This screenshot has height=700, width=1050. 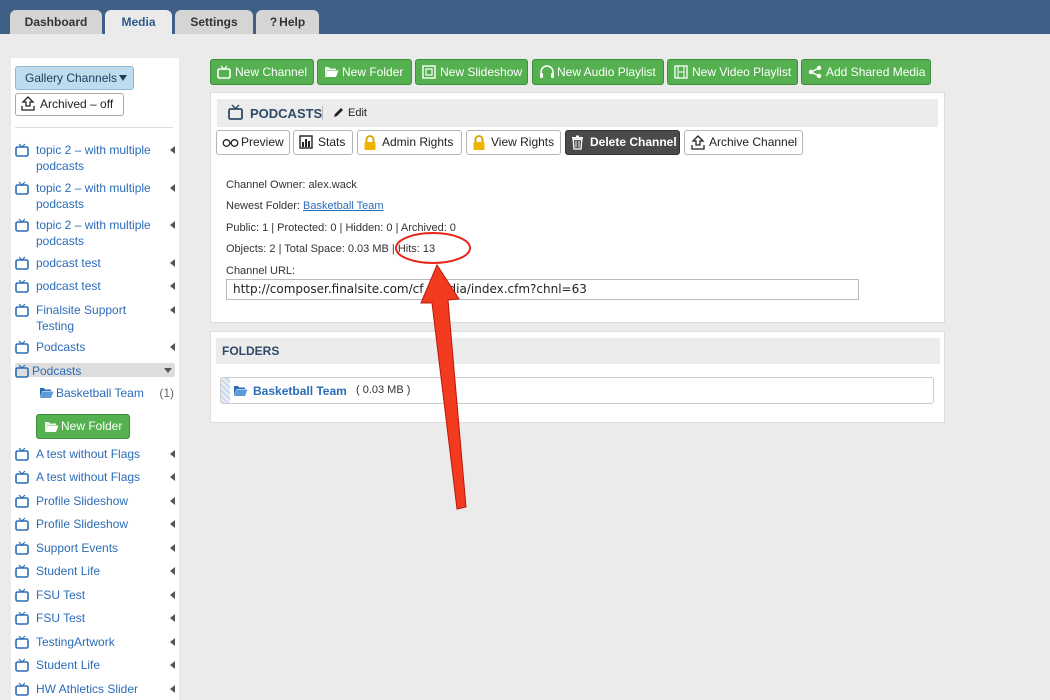 What do you see at coordinates (95, 370) in the screenshot?
I see `sidebar-channel-item-selected: Podcasts` at bounding box center [95, 370].